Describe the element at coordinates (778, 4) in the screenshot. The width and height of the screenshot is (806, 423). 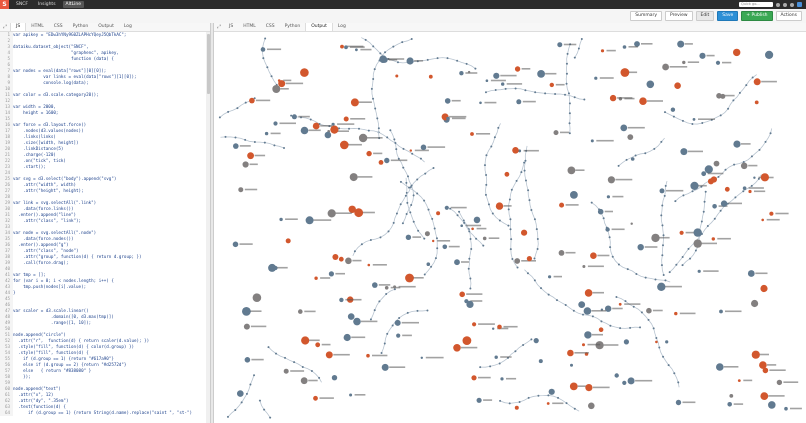
I see `chat-icon` at that location.